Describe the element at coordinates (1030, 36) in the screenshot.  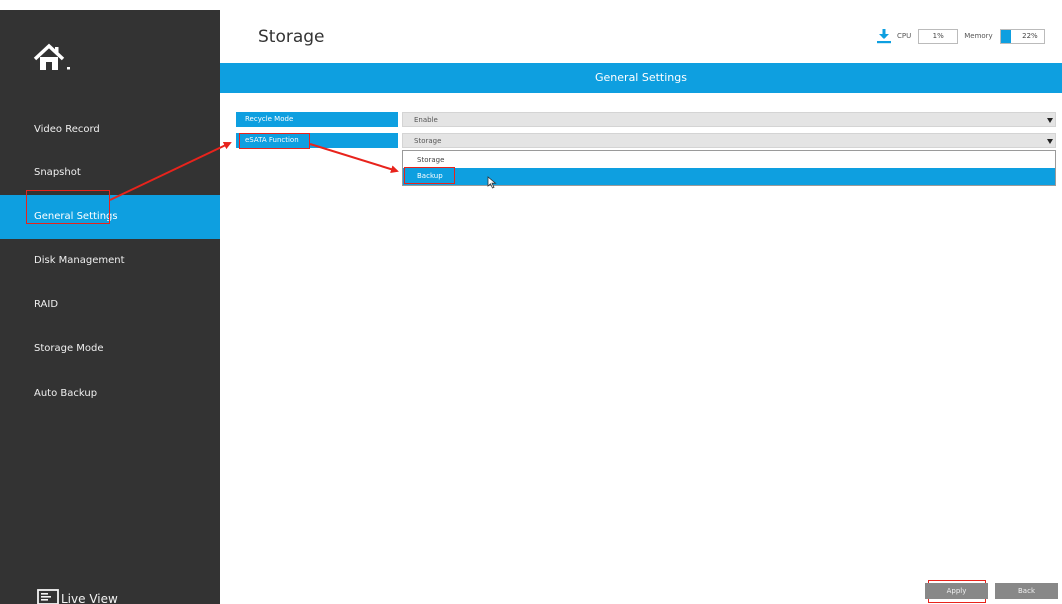
I see `memory-usage-value: 22%` at that location.